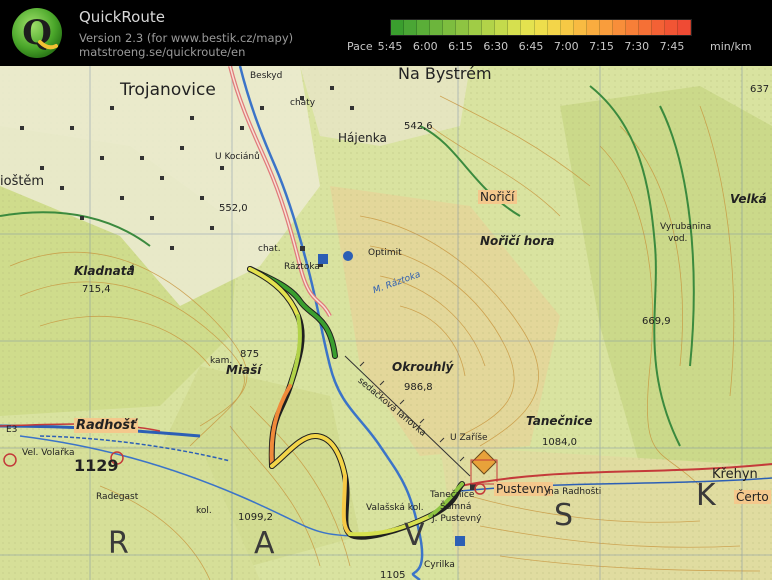 The height and width of the screenshot is (580, 772). Describe the element at coordinates (360, 46) in the screenshot. I see `pace-label: Pace` at that location.